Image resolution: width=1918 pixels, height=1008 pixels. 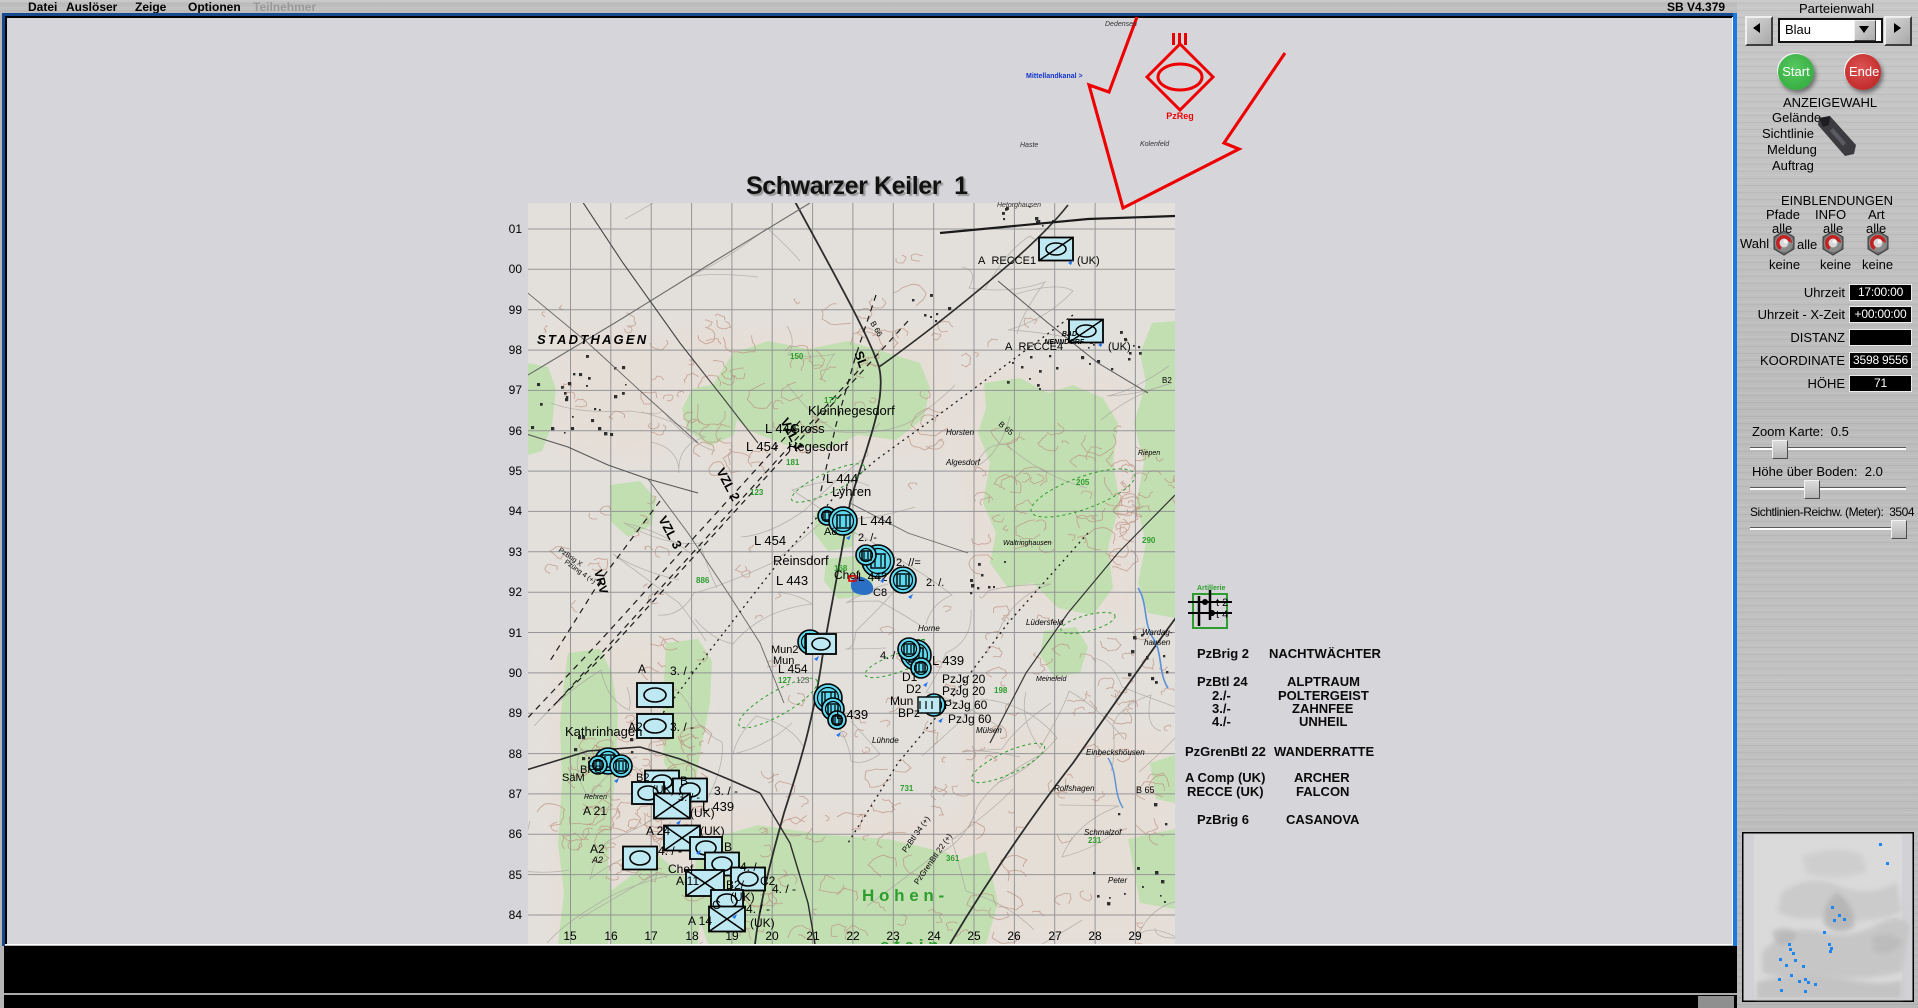 I want to click on svg-text: Mittellandkanal >, so click(x=1054, y=76).